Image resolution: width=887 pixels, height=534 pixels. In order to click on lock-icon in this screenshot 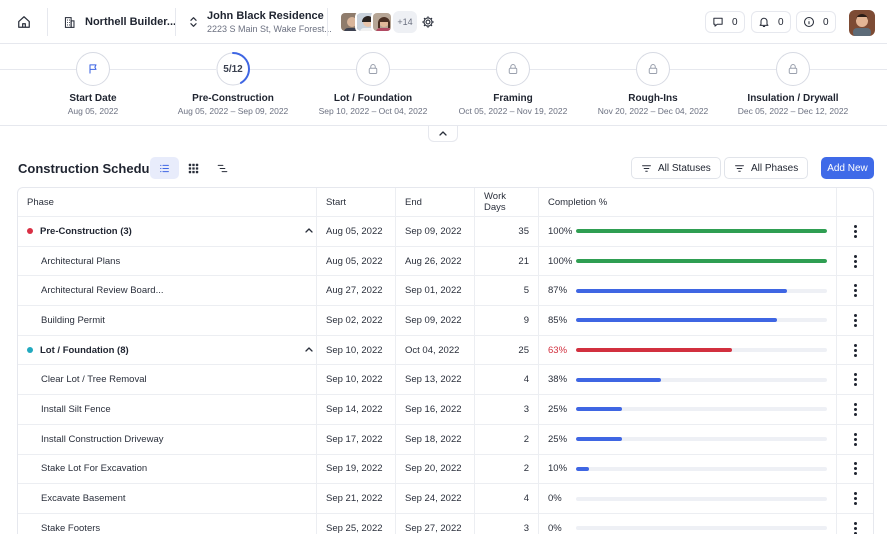, I will do `click(793, 69)`.